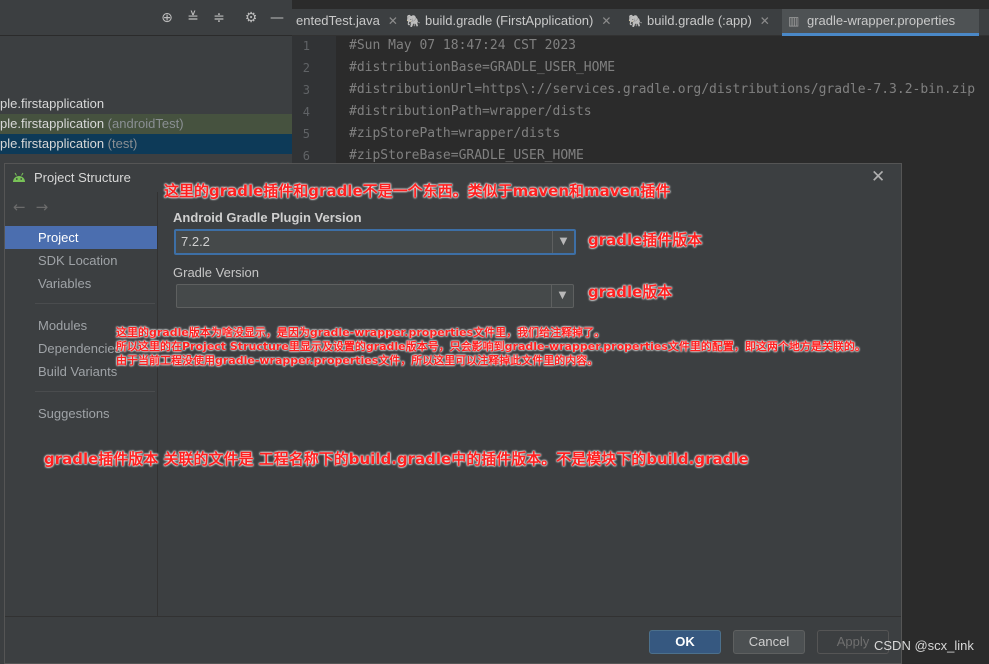 This screenshot has width=989, height=664. I want to click on code-line: #Sun May 07 18:47:24 CST 2023, so click(462, 45).